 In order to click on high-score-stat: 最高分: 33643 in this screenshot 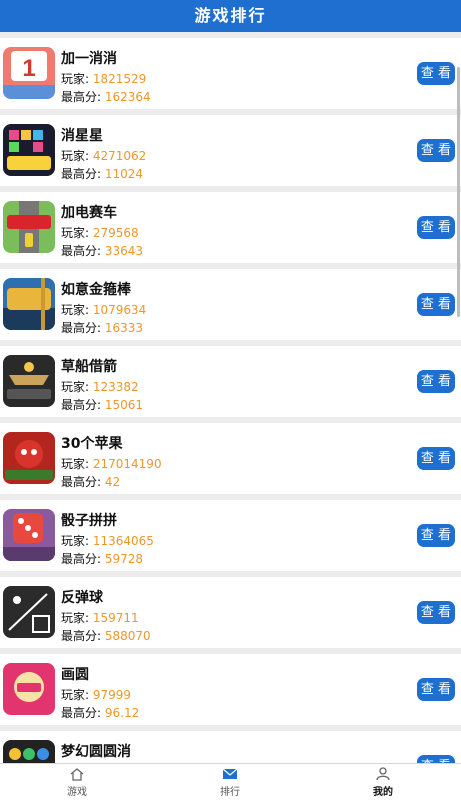, I will do `click(102, 251)`.